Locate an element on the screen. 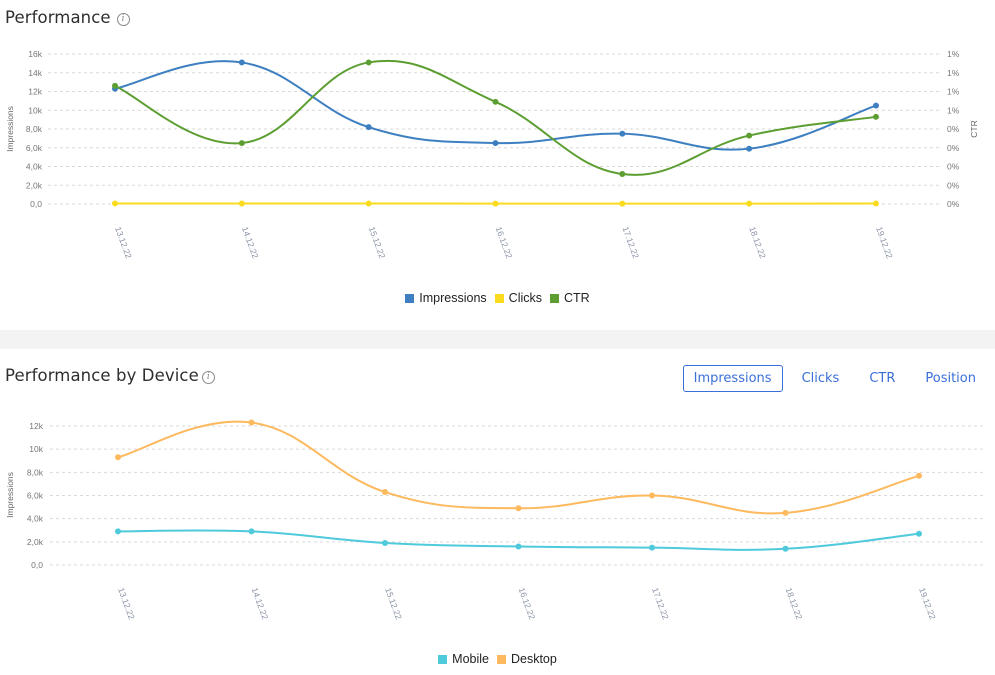  legend-label: CTR is located at coordinates (577, 298).